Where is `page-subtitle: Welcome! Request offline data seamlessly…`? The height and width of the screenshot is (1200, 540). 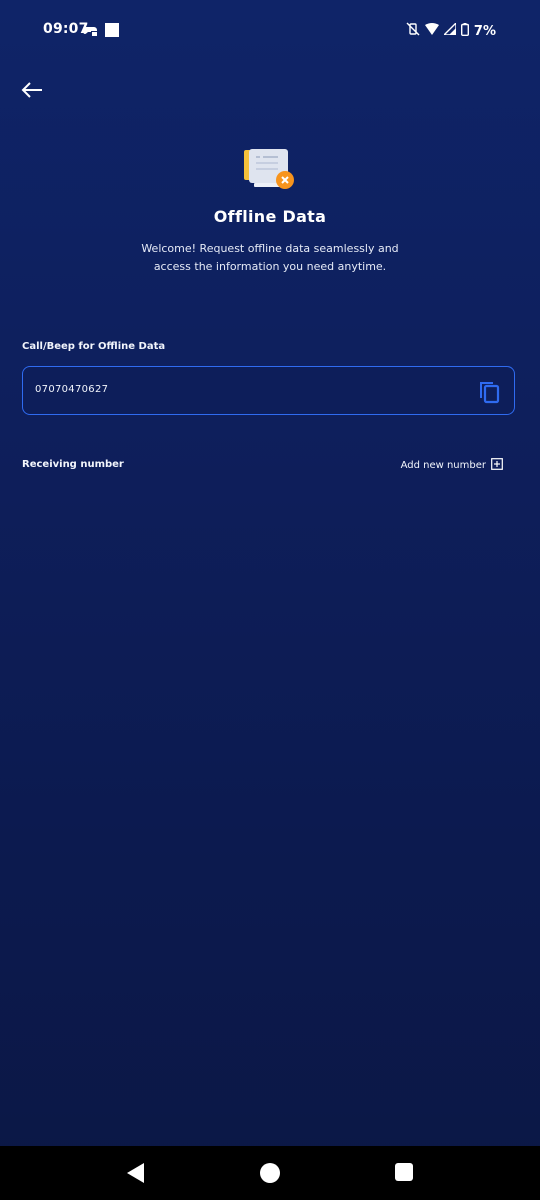
page-subtitle: Welcome! Request offline data seamlessly… is located at coordinates (270, 258).